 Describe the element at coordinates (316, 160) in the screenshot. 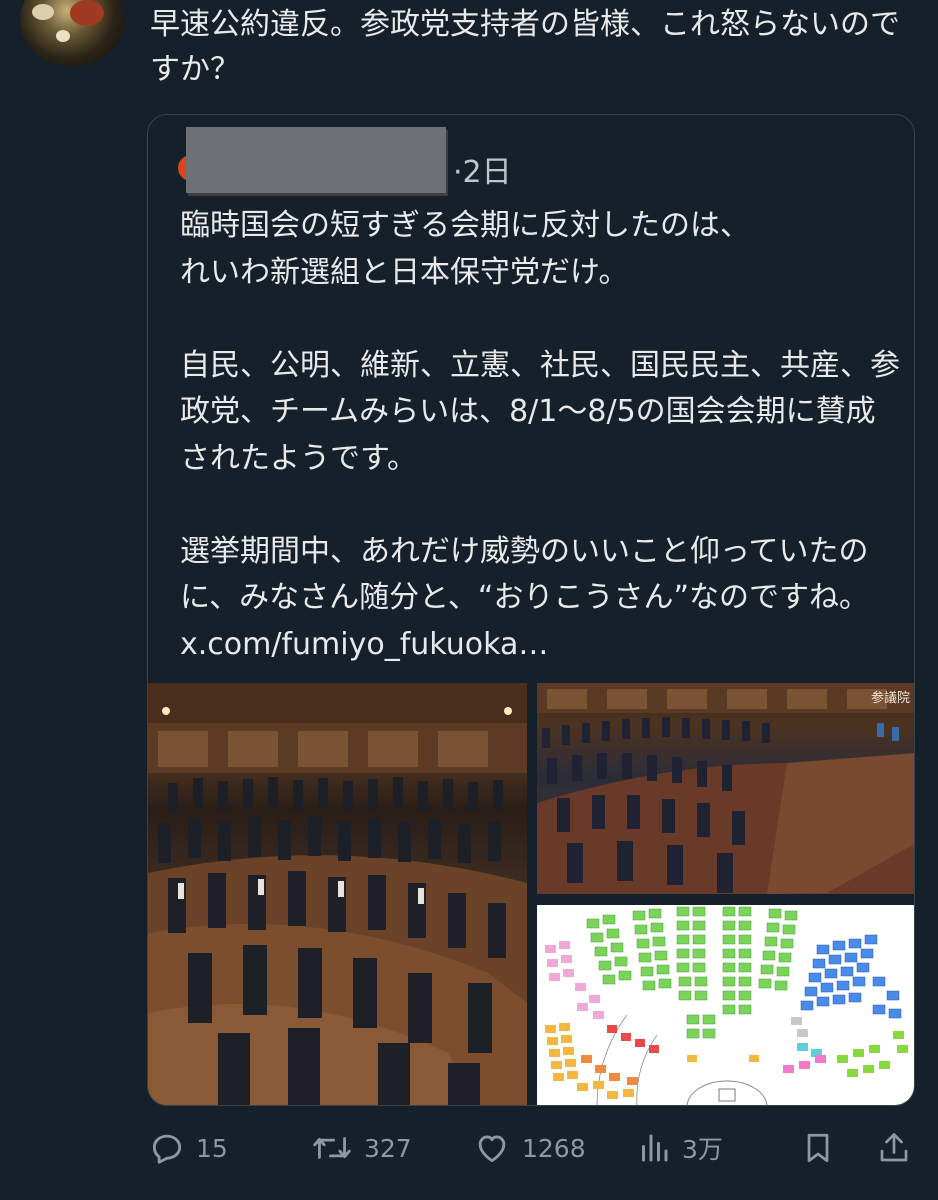

I see `redacted-author-name` at that location.